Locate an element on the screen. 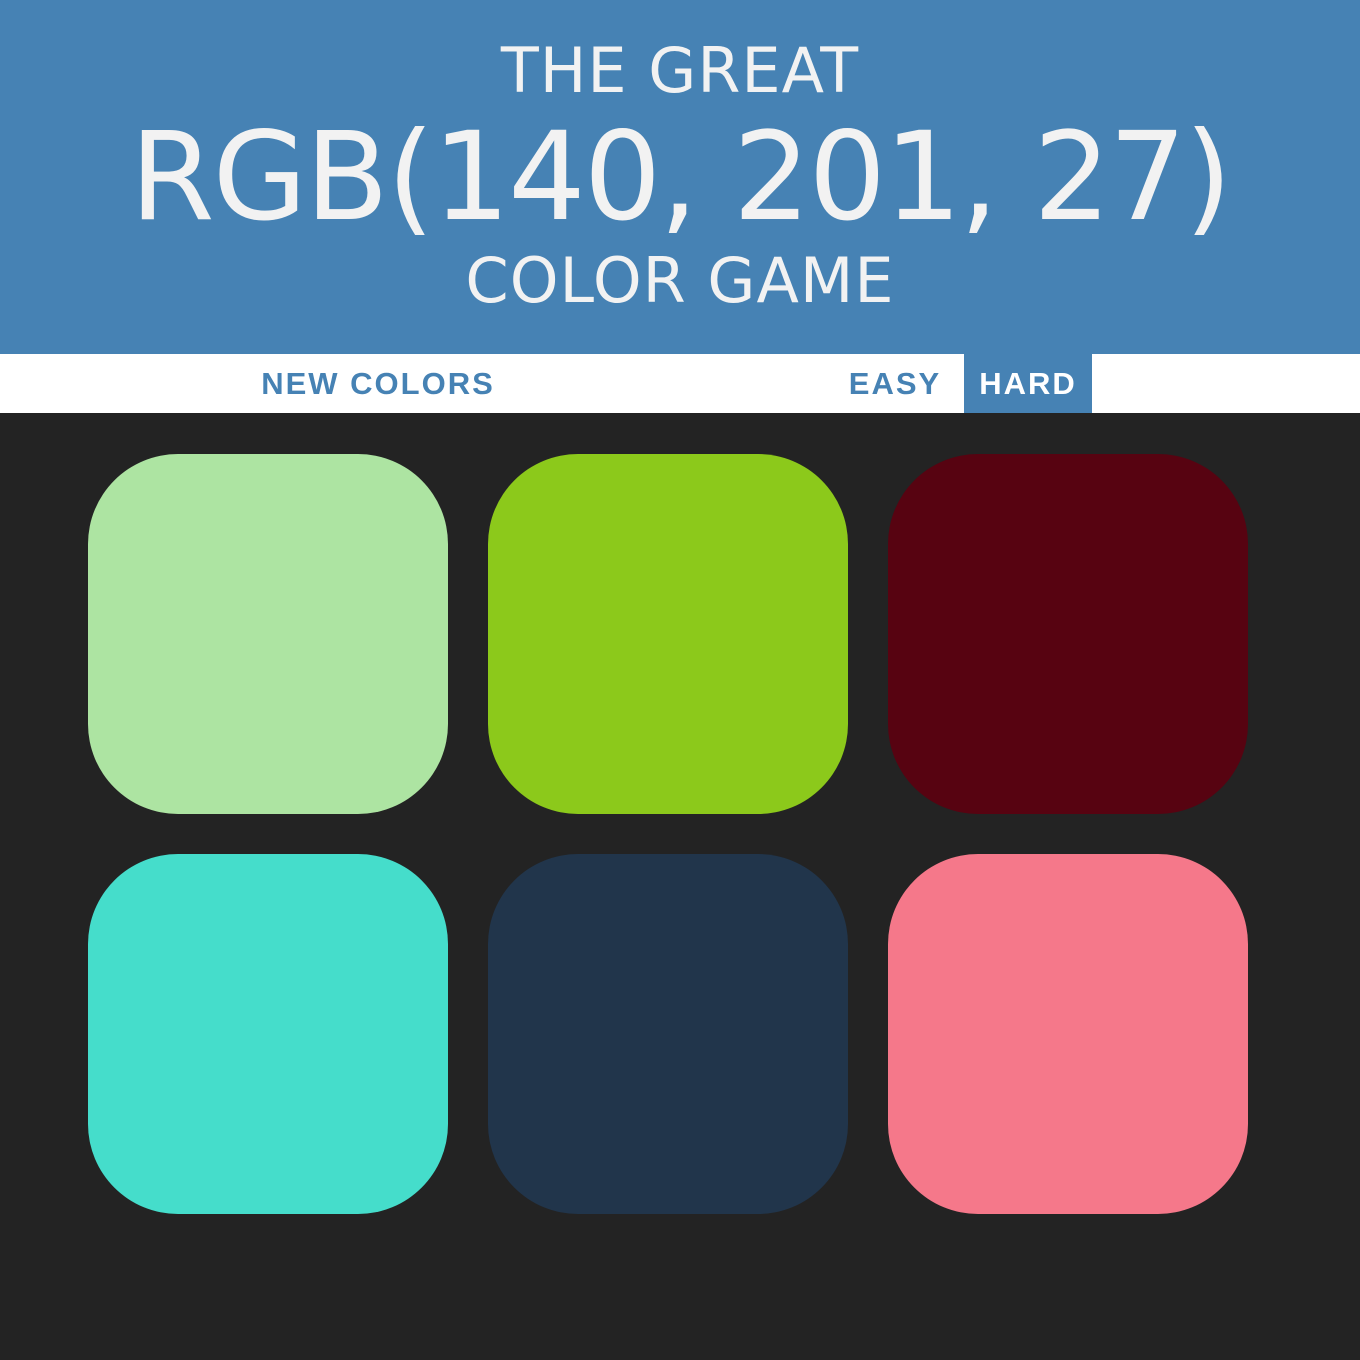 The width and height of the screenshot is (1360, 1360). target-color-display: RGB(140, 201, 27) is located at coordinates (680, 177).